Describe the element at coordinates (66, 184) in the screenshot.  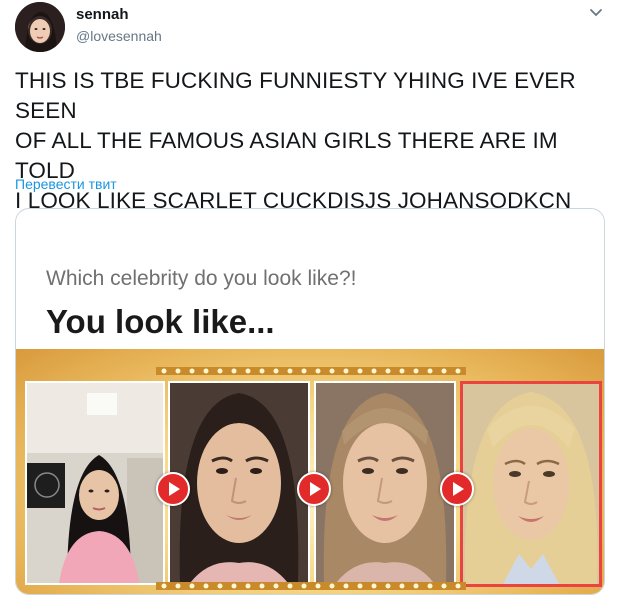
I see `translate-tweet-link: Перевести твит` at that location.